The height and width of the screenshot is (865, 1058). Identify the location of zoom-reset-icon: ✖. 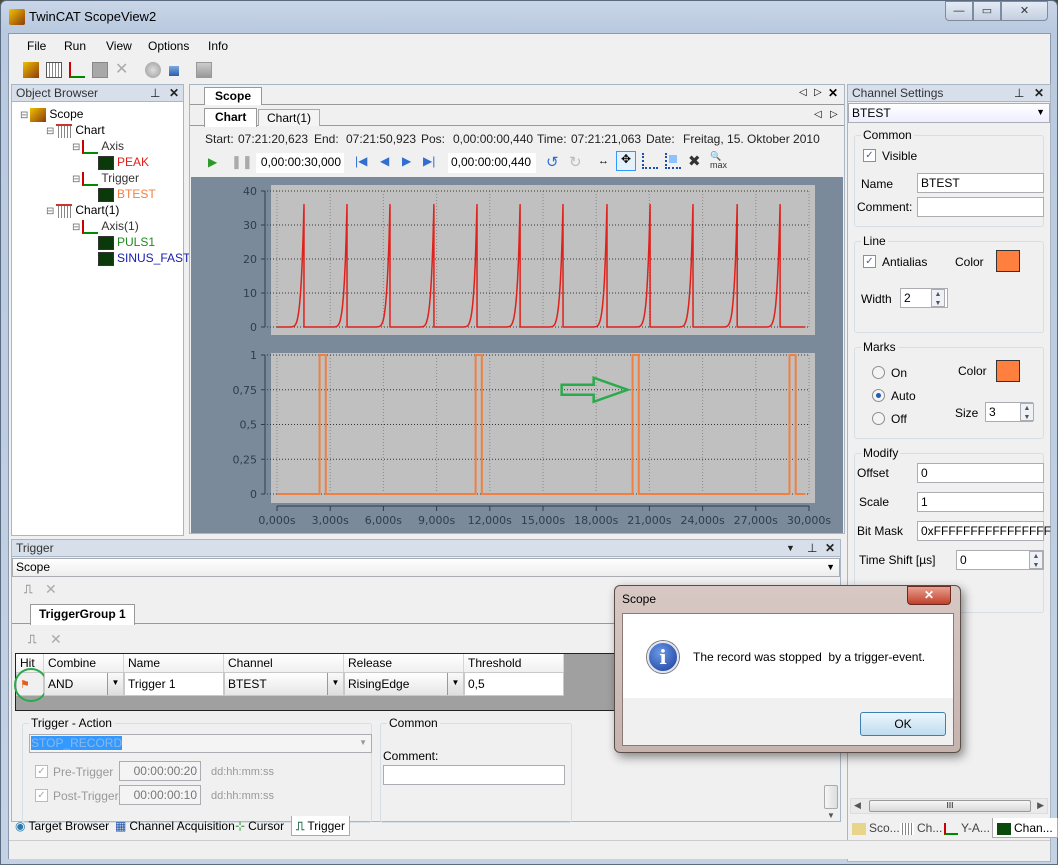
(694, 161).